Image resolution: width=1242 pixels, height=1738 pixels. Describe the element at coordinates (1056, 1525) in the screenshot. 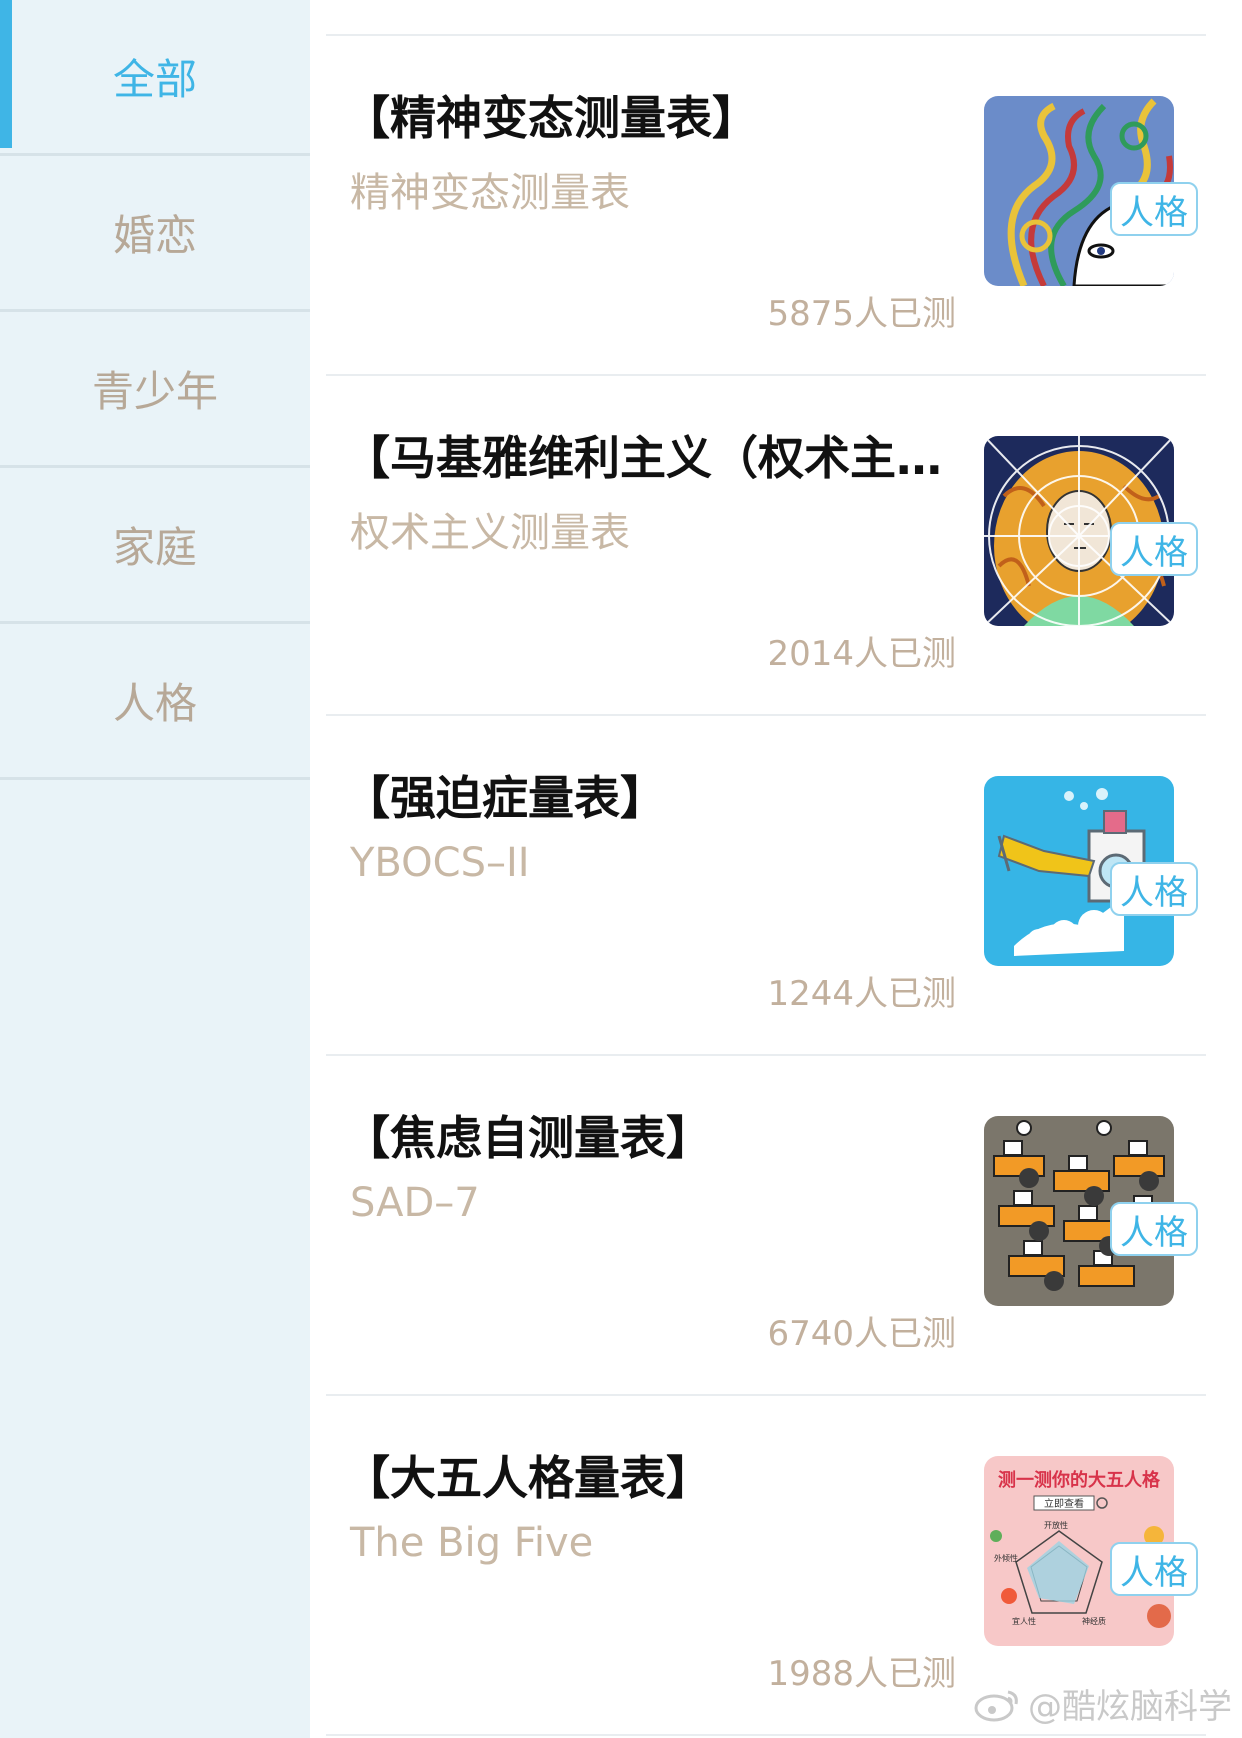

I see `trait-label: 开放性` at that location.